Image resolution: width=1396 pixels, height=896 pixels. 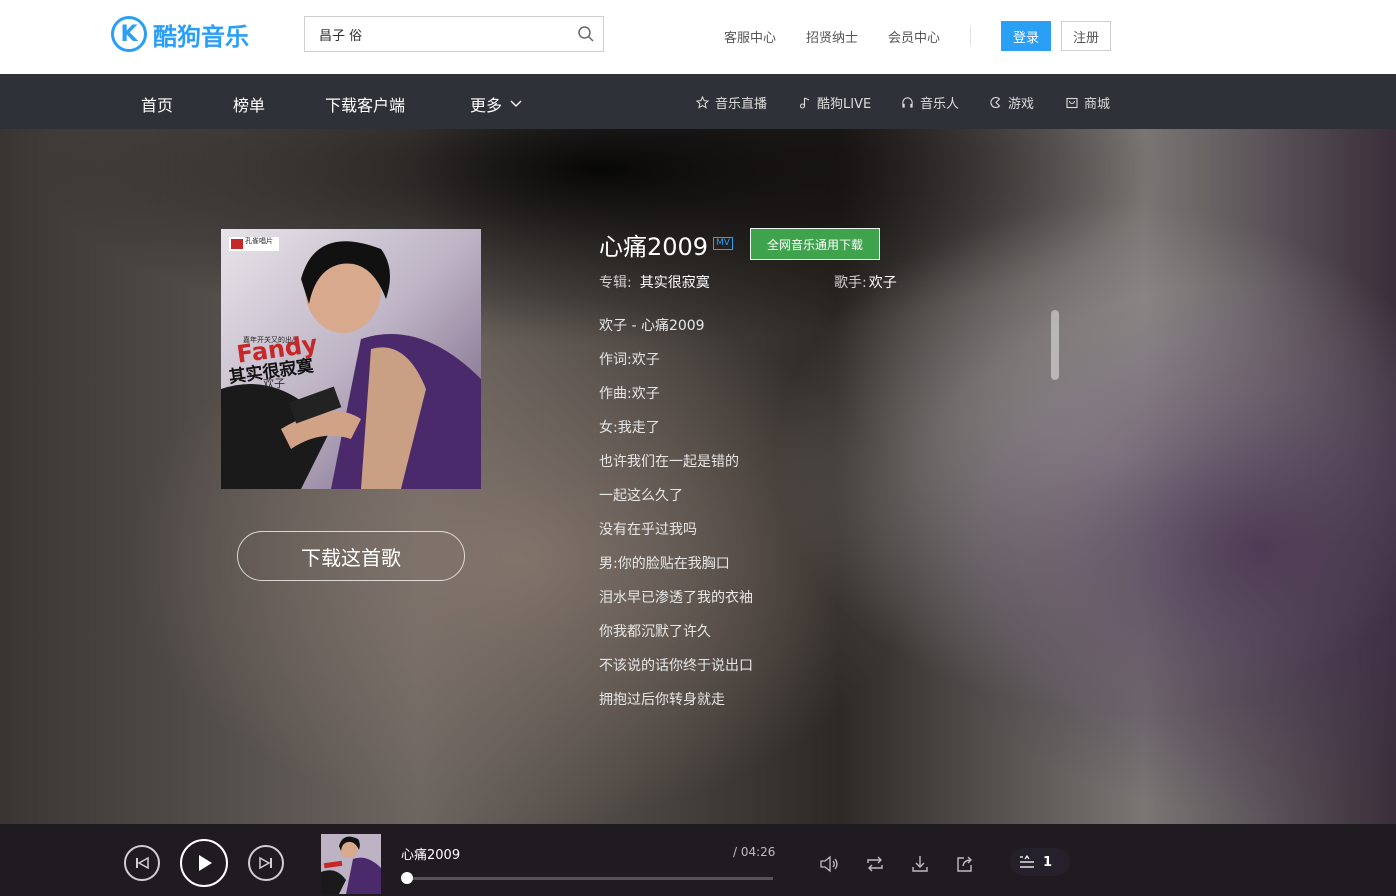 What do you see at coordinates (629, 428) in the screenshot?
I see `lyric-line: 女:我走了` at bounding box center [629, 428].